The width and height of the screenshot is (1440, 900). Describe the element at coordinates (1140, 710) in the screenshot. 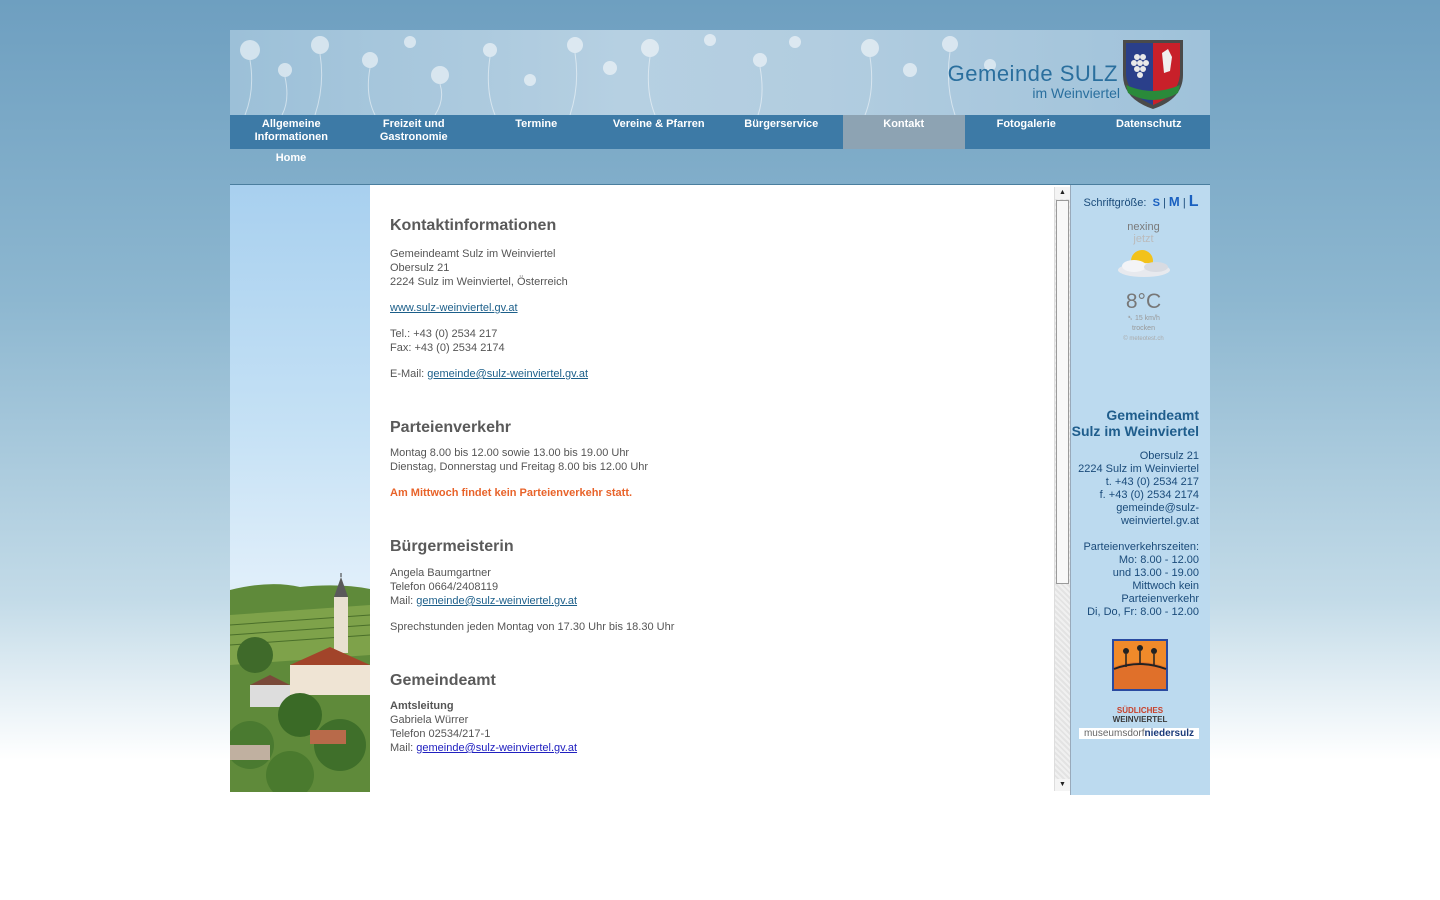

I see `logo-text-line1: SÜDLICHES` at that location.